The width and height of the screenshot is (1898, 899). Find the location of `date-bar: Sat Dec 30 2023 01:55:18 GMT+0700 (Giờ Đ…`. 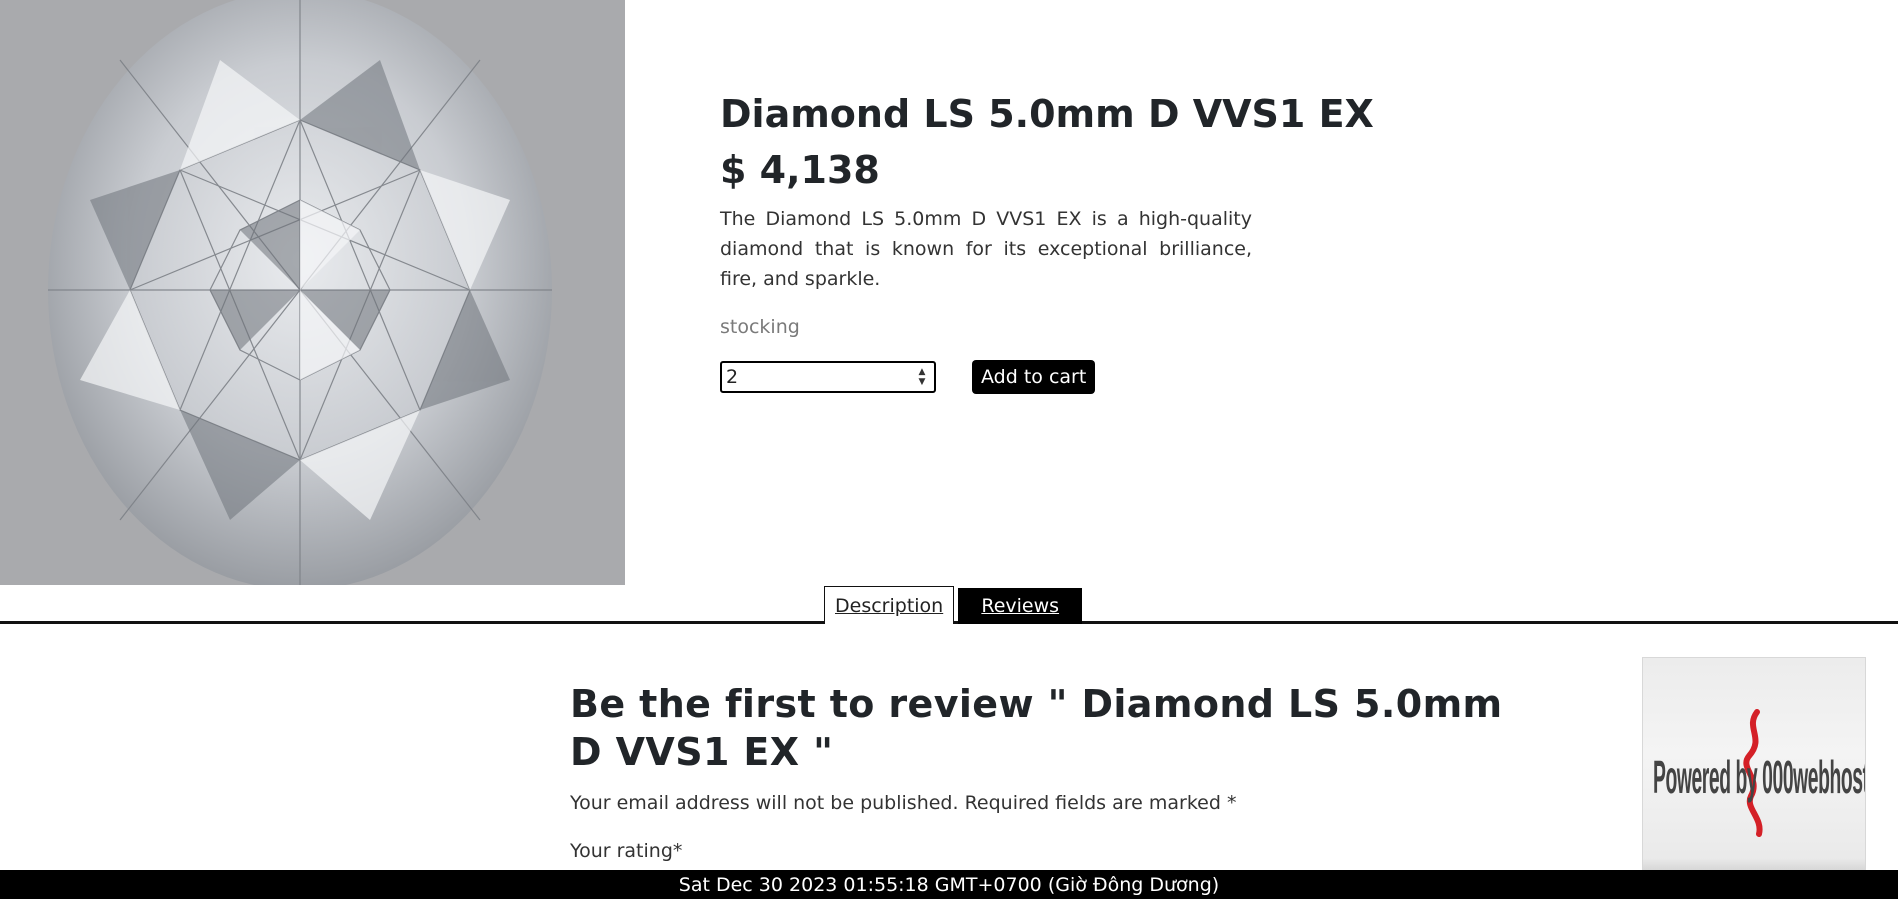

date-bar: Sat Dec 30 2023 01:55:18 GMT+0700 (Giờ Đ… is located at coordinates (949, 884).